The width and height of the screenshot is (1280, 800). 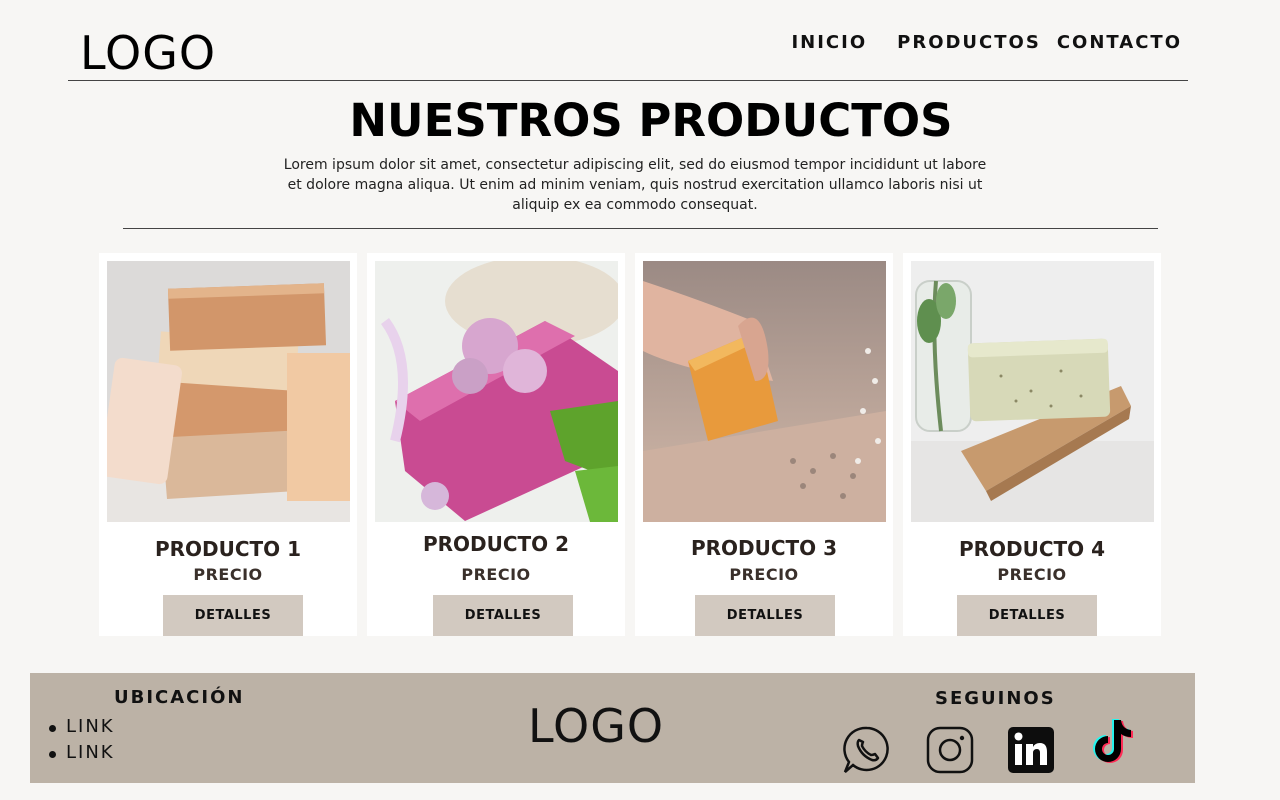 What do you see at coordinates (233, 615) in the screenshot?
I see `details-button-1: DETALLES` at bounding box center [233, 615].